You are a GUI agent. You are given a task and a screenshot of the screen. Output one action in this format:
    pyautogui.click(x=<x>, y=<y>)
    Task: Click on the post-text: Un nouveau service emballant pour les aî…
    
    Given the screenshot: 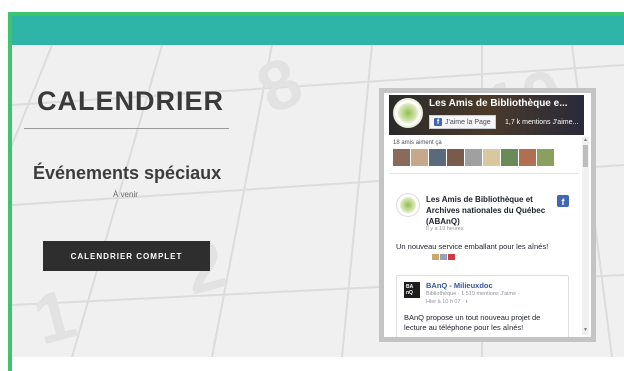 What is the action you would take?
    pyautogui.click(x=472, y=246)
    